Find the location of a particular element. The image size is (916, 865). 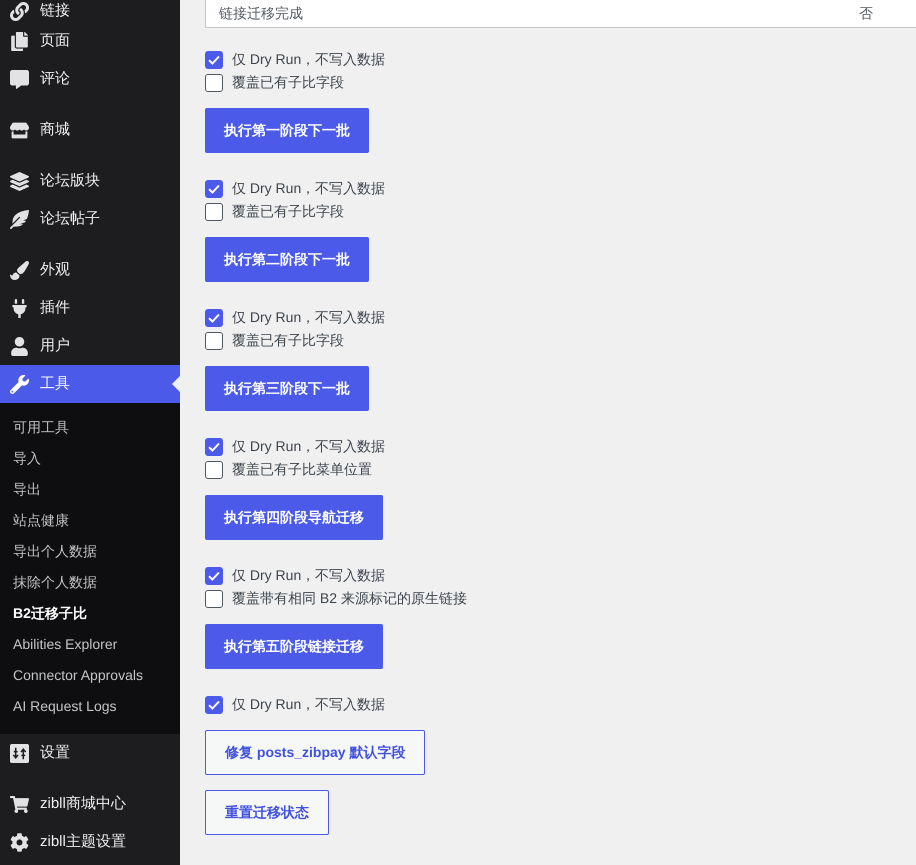

storefront-icon is located at coordinates (19, 130).